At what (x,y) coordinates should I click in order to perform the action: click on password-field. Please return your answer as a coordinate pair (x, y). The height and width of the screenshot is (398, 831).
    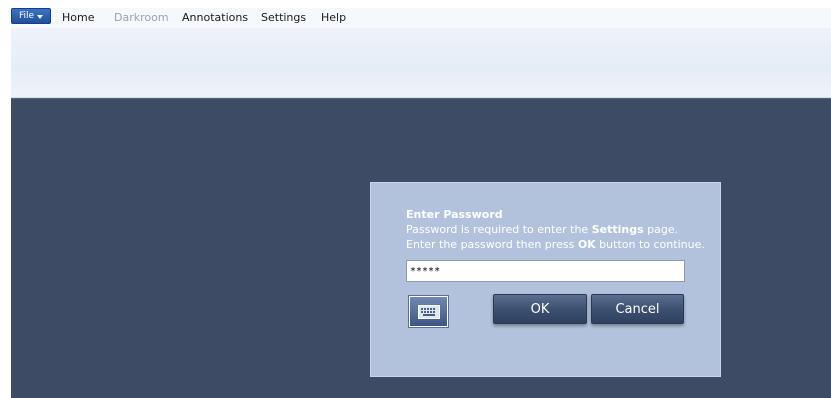
    Looking at the image, I should click on (545, 271).